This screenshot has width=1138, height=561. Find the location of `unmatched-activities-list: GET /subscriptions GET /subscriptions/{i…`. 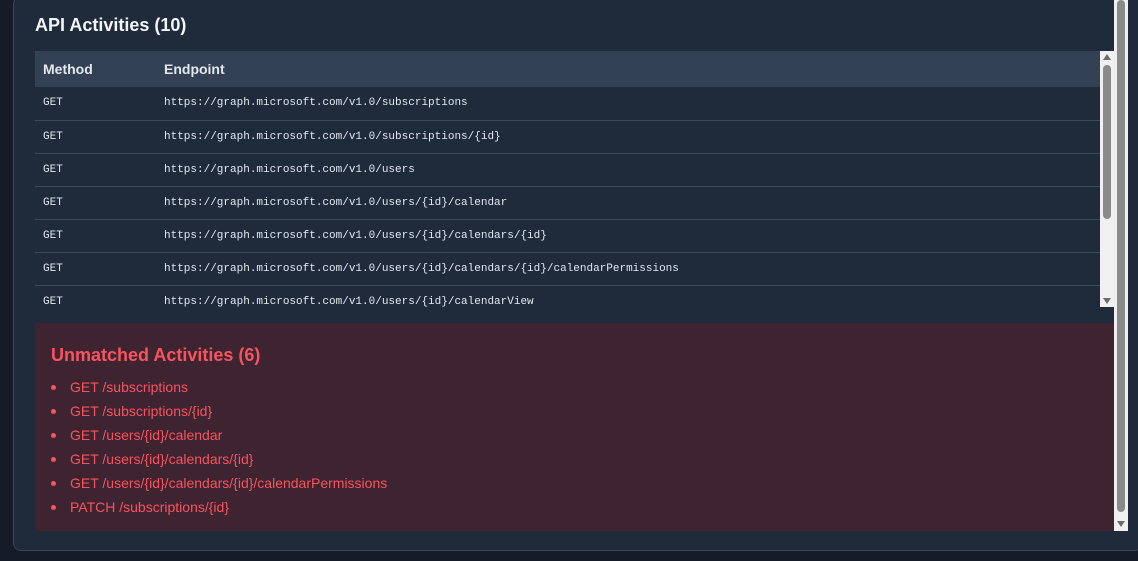

unmatched-activities-list: GET /subscriptions GET /subscriptions/{i… is located at coordinates (219, 447).